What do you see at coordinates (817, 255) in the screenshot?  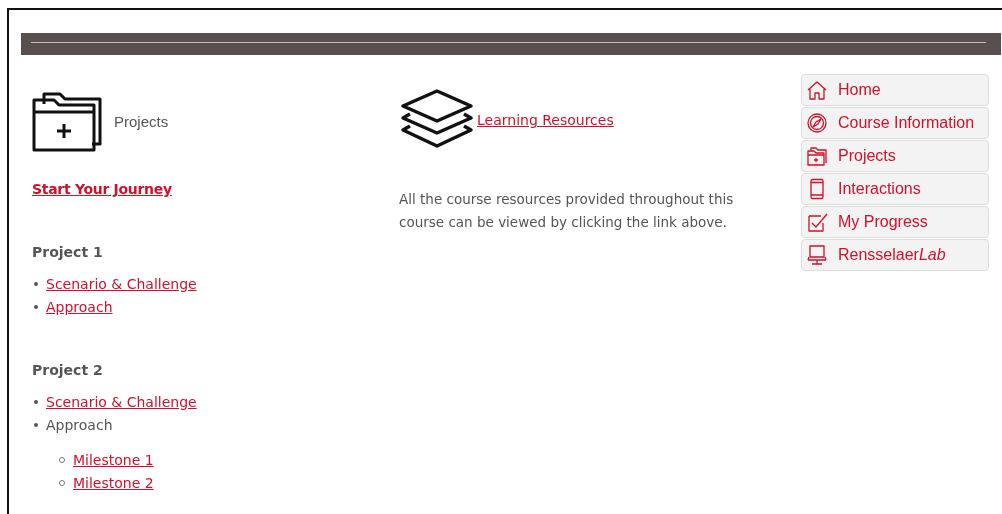 I see `computer-icon` at bounding box center [817, 255].